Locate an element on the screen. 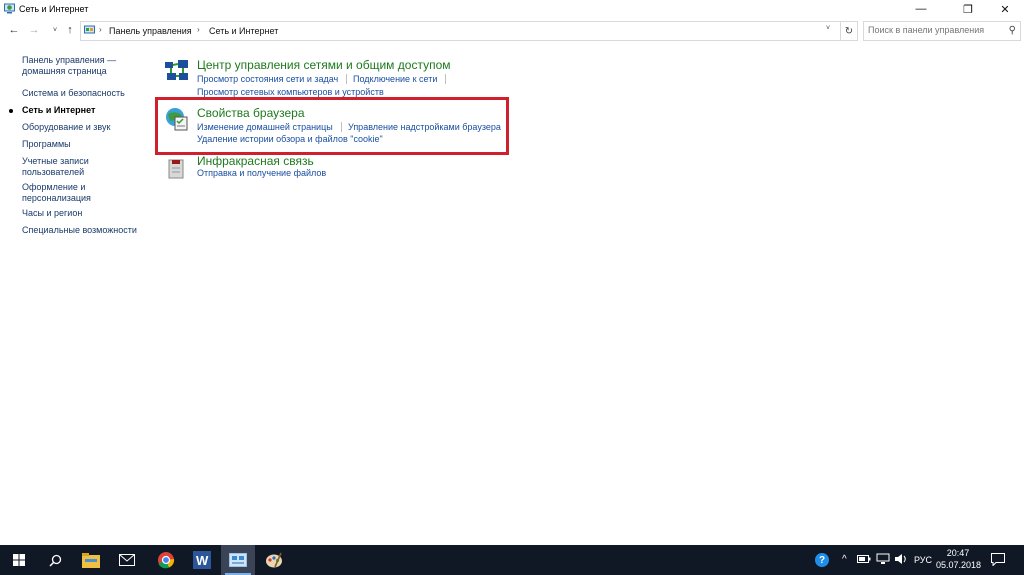 The width and height of the screenshot is (1024, 575). sidebar-item-hardware-sound: Оборудование и звук is located at coordinates (84, 127).